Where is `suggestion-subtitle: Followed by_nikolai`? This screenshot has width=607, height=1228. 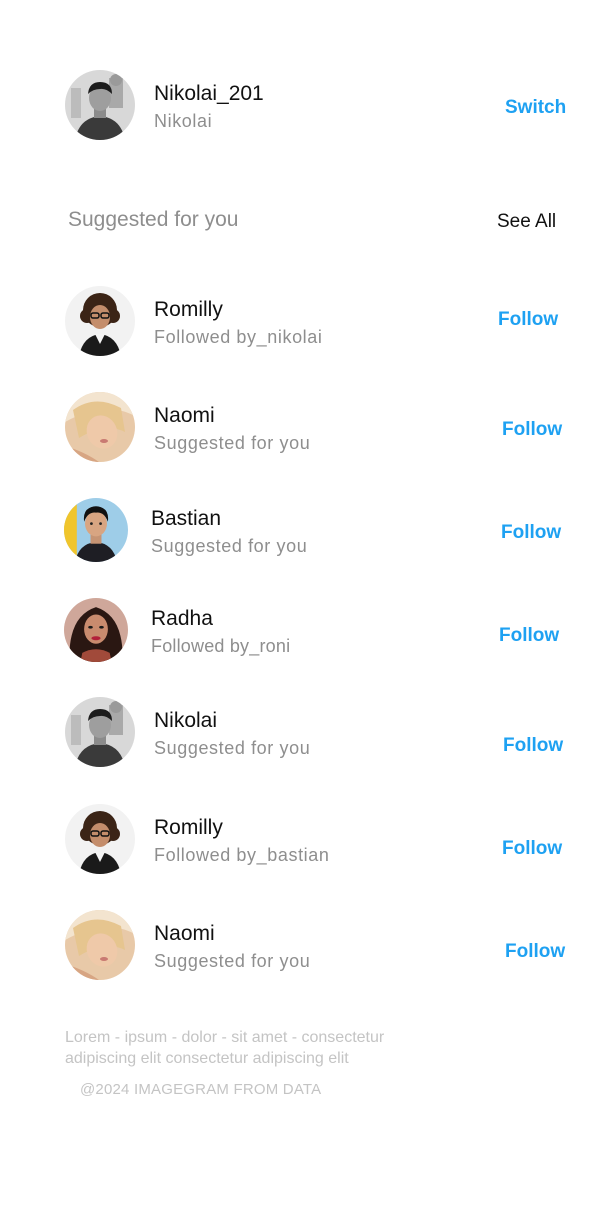 suggestion-subtitle: Followed by_nikolai is located at coordinates (238, 337).